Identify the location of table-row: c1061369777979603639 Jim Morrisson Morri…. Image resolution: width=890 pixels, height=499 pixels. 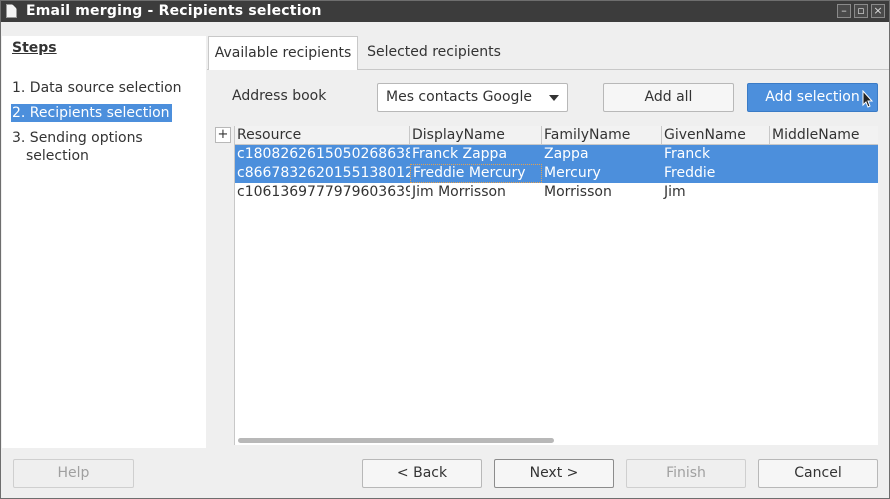
(556, 192).